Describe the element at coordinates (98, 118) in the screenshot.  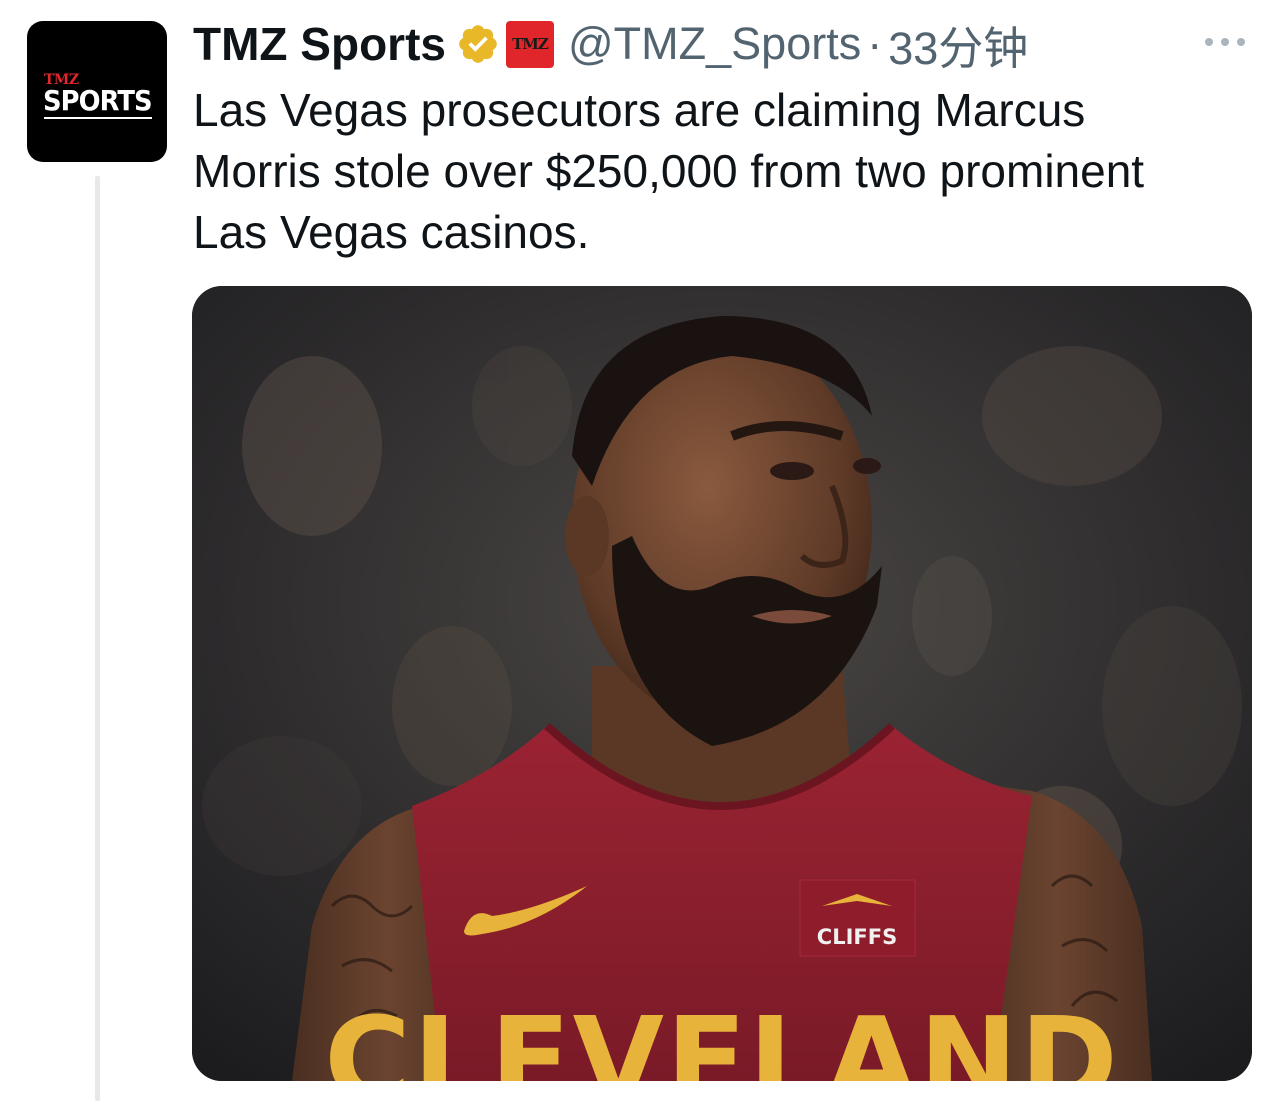
I see `avatar-underline` at that location.